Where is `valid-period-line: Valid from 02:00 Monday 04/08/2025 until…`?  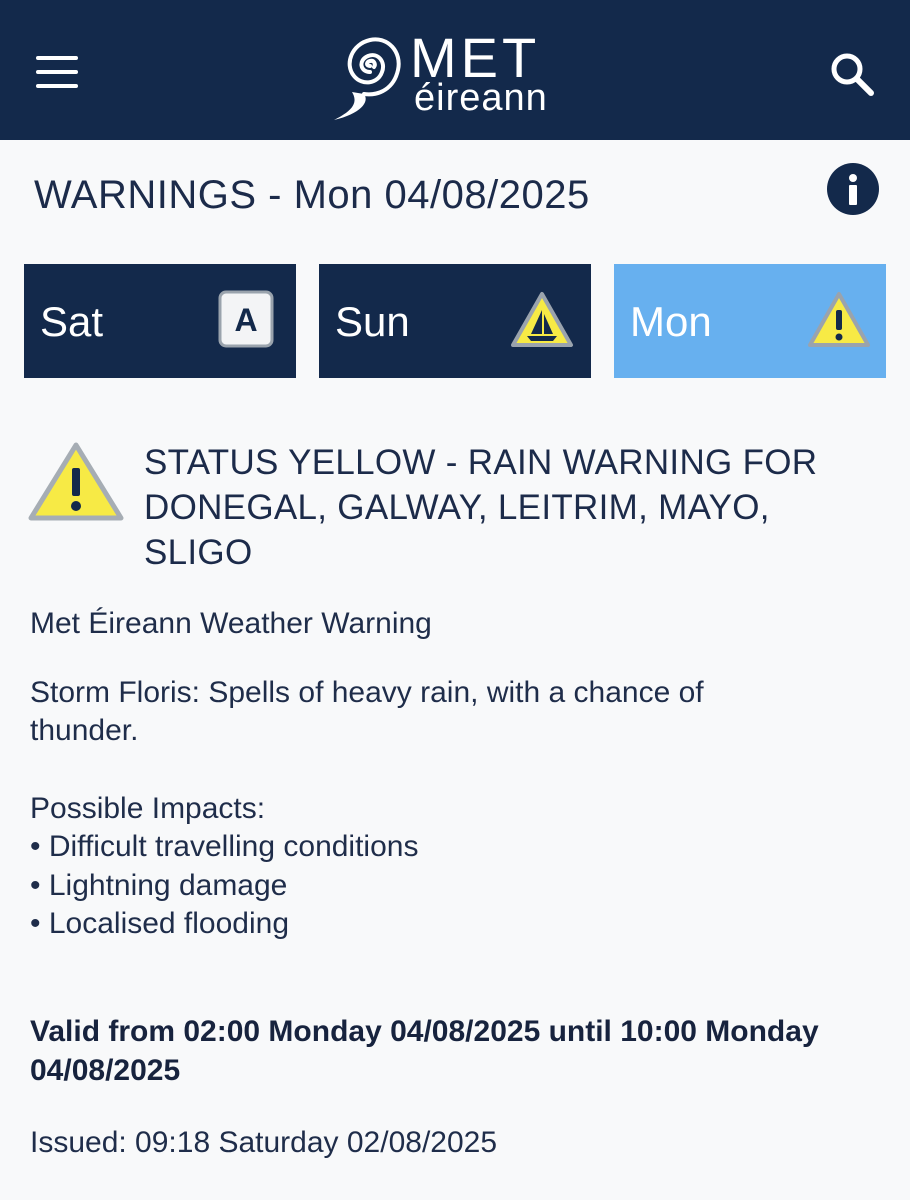
valid-period-line: Valid from 02:00 Monday 04/08/2025 until… is located at coordinates (424, 1031).